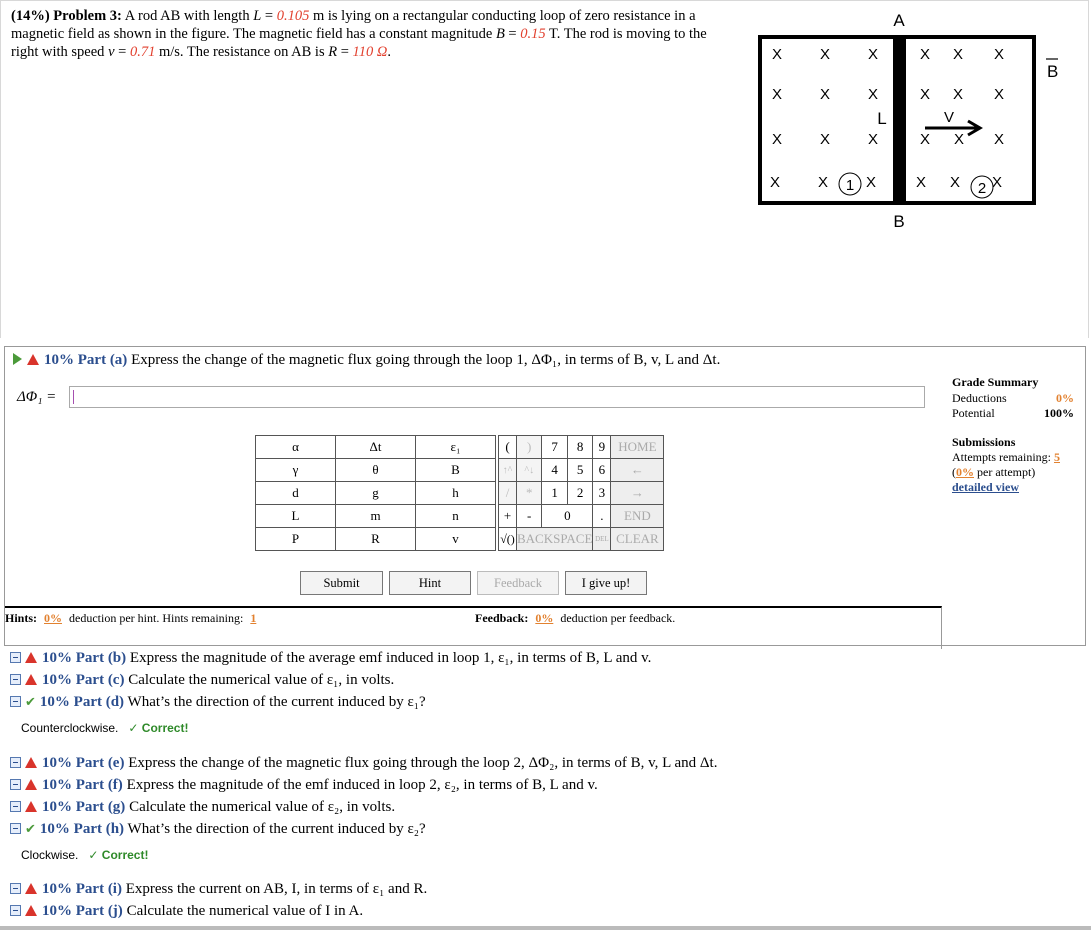  What do you see at coordinates (142, 52) in the screenshot?
I see `value-v: 0.71` at bounding box center [142, 52].